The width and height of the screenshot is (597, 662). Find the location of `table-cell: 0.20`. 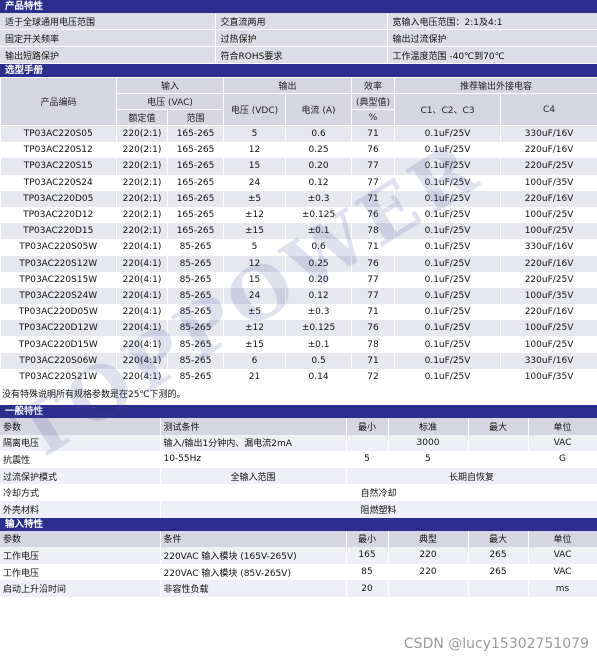

table-cell: 0.20 is located at coordinates (319, 166).